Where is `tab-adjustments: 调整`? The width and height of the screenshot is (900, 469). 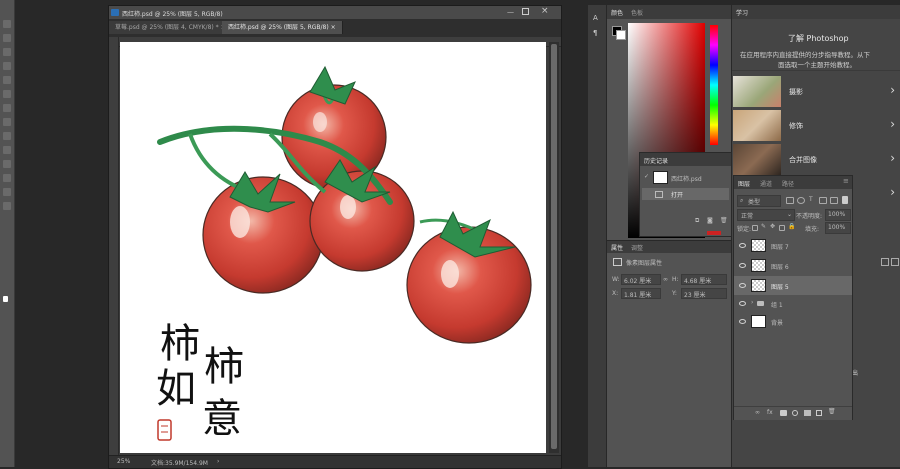 tab-adjustments: 调整 is located at coordinates (637, 247).